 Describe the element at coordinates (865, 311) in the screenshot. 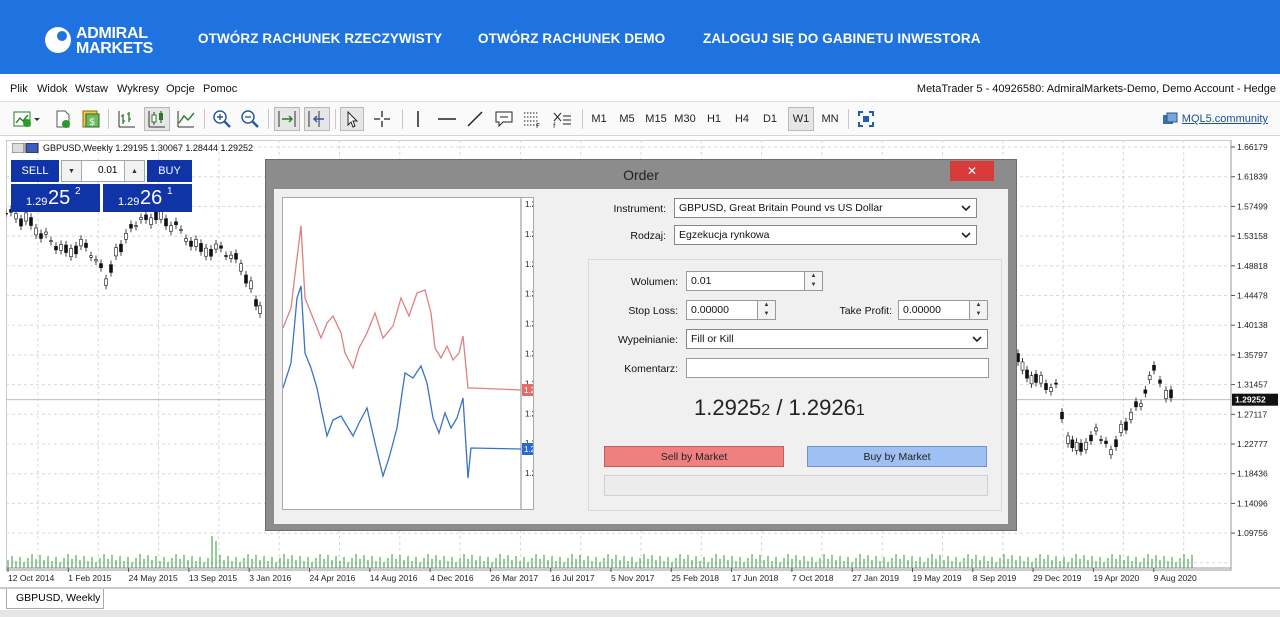

I see `take-profit-label: Take Profit:` at that location.